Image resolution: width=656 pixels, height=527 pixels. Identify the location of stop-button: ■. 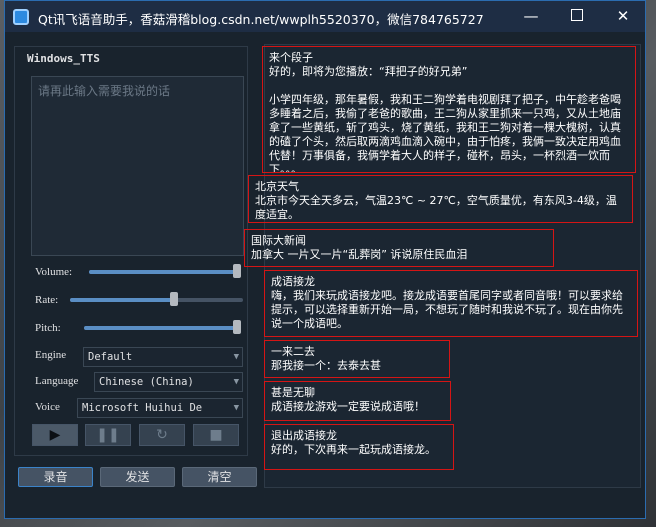
(216, 435).